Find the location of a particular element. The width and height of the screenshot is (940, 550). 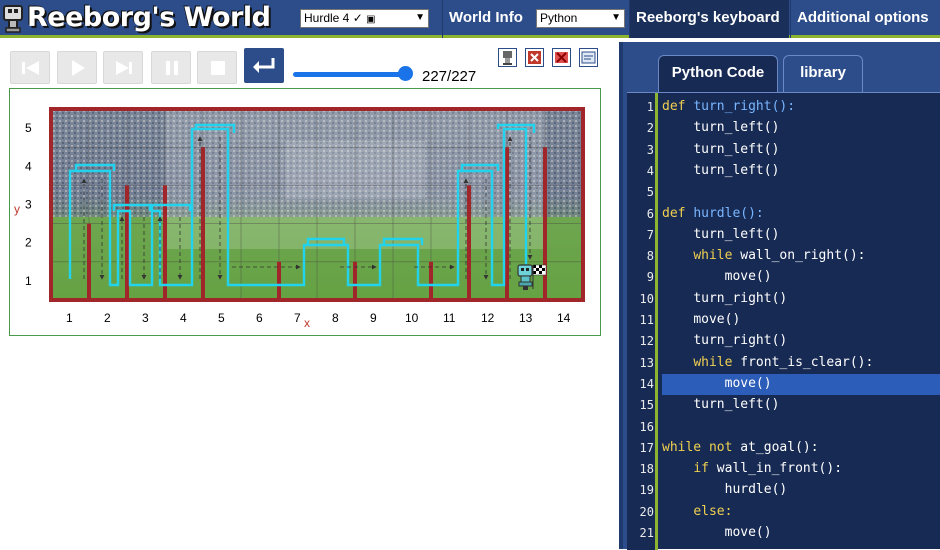

world-info-button: World Info is located at coordinates (486, 19).